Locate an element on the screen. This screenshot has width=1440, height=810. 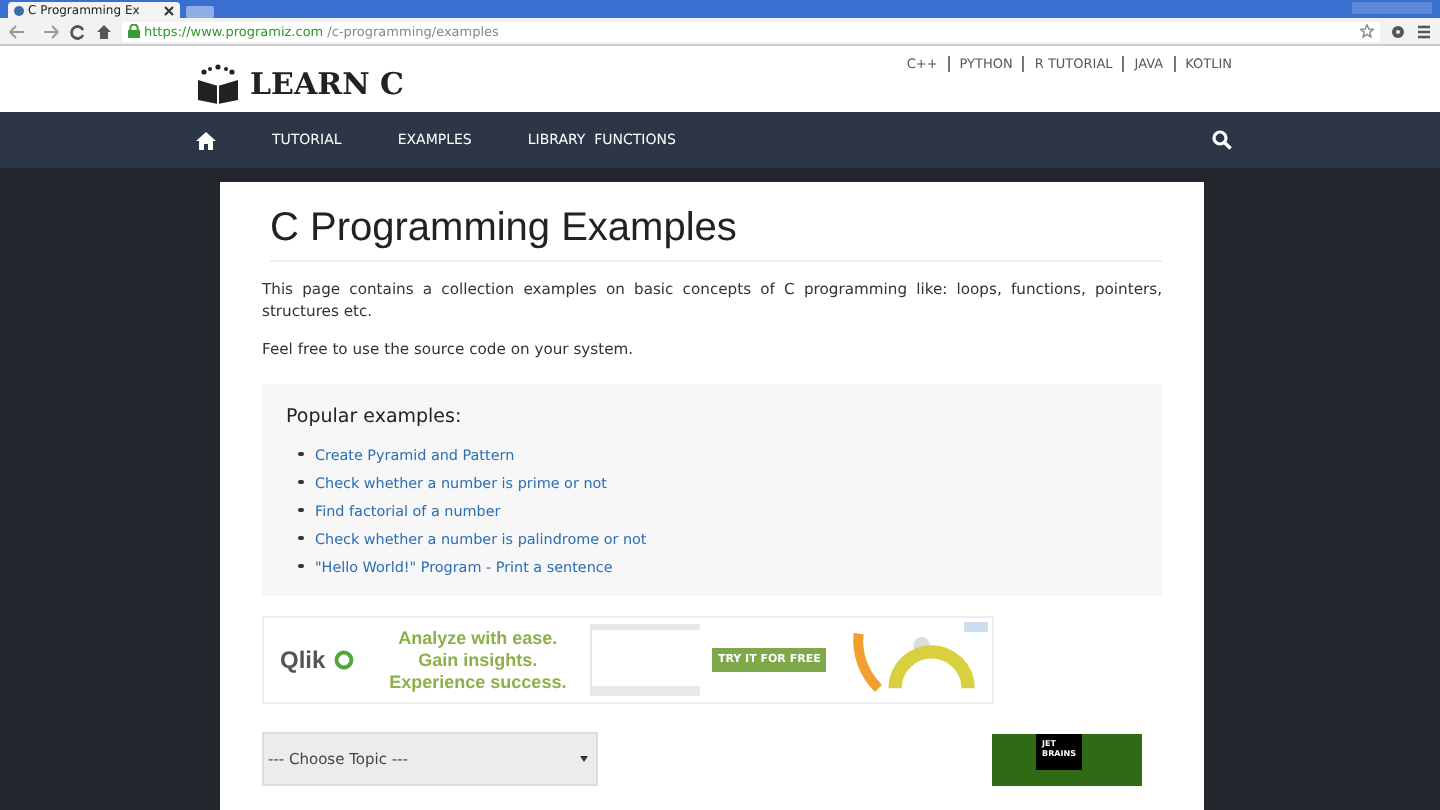
ad-text: Gain insights. is located at coordinates (478, 660).